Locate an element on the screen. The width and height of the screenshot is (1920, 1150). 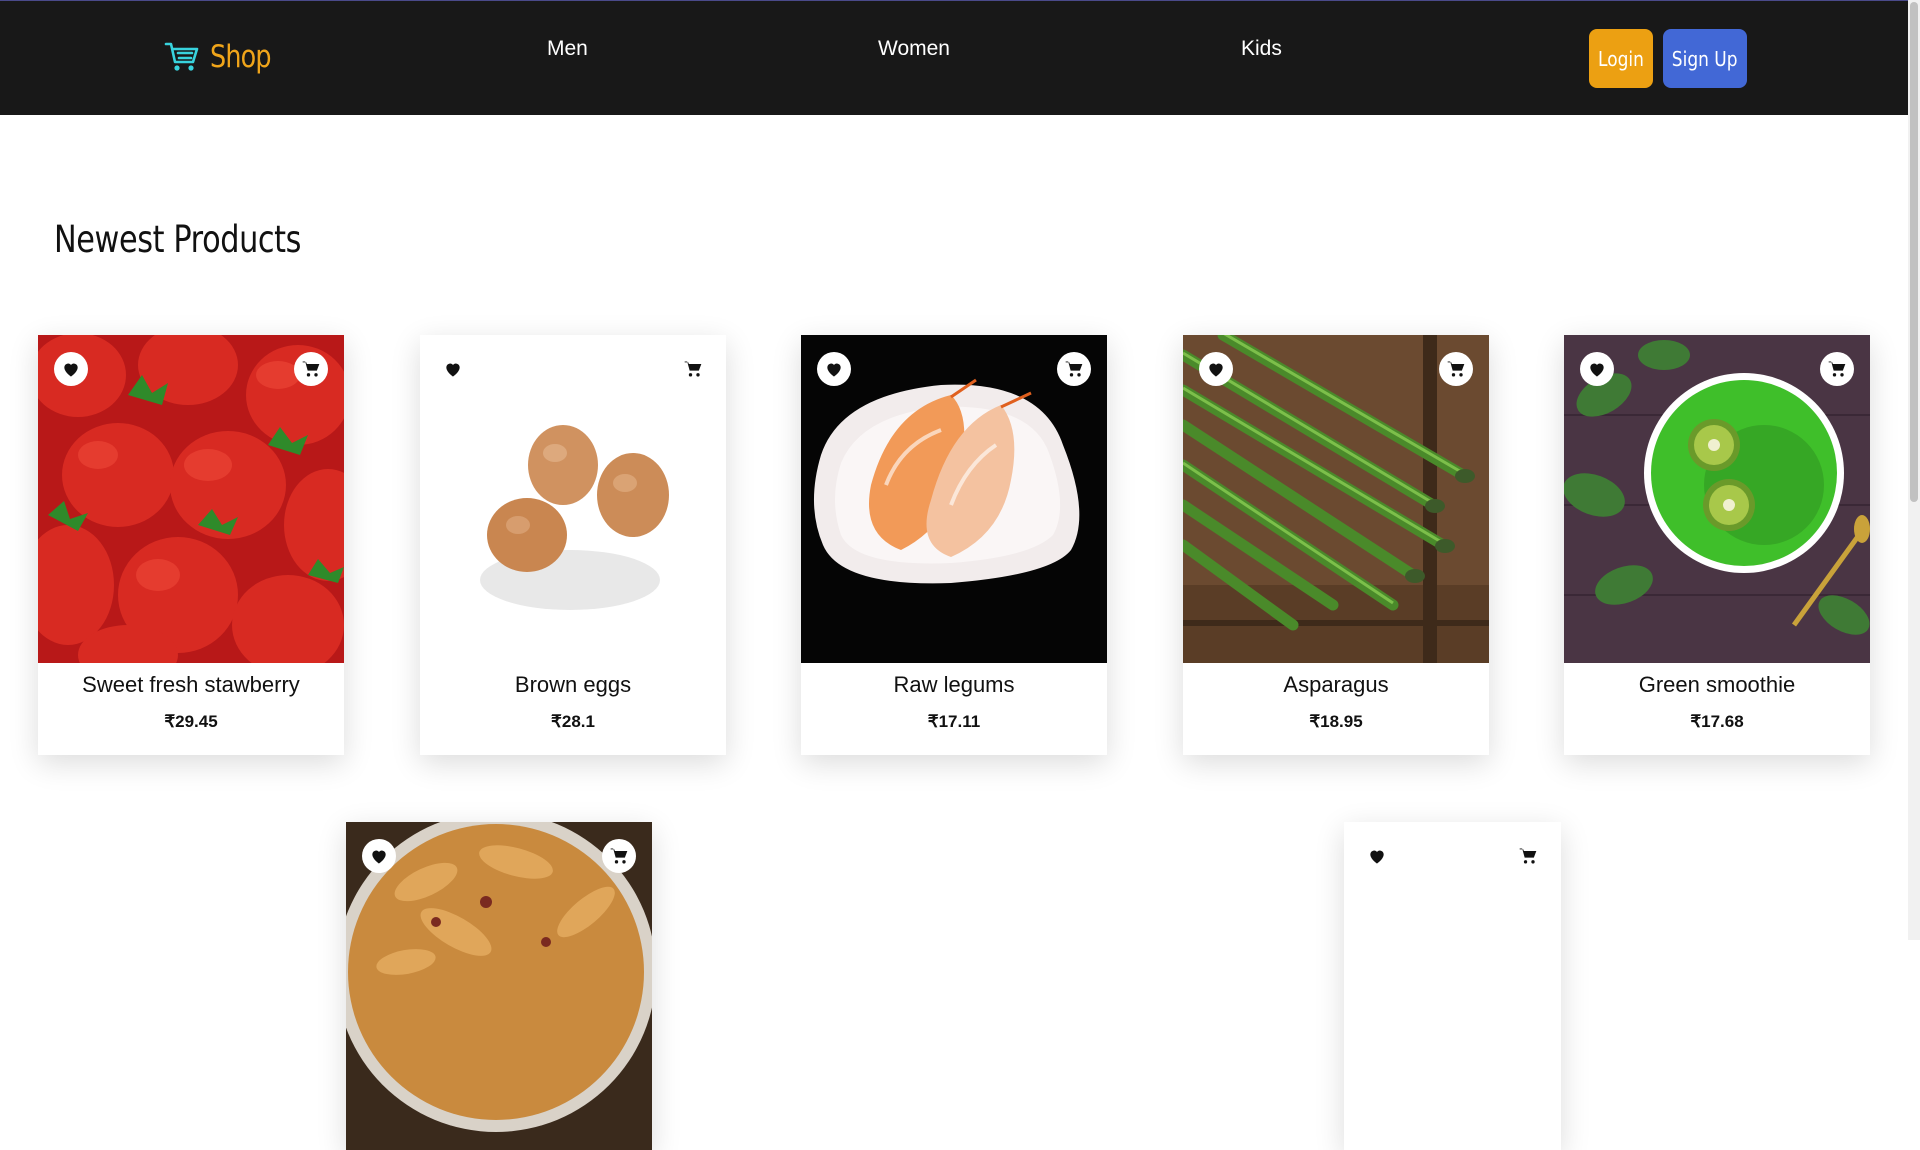
product-card: Sweet fresh stawberry ₹29.45 is located at coordinates (191, 545).